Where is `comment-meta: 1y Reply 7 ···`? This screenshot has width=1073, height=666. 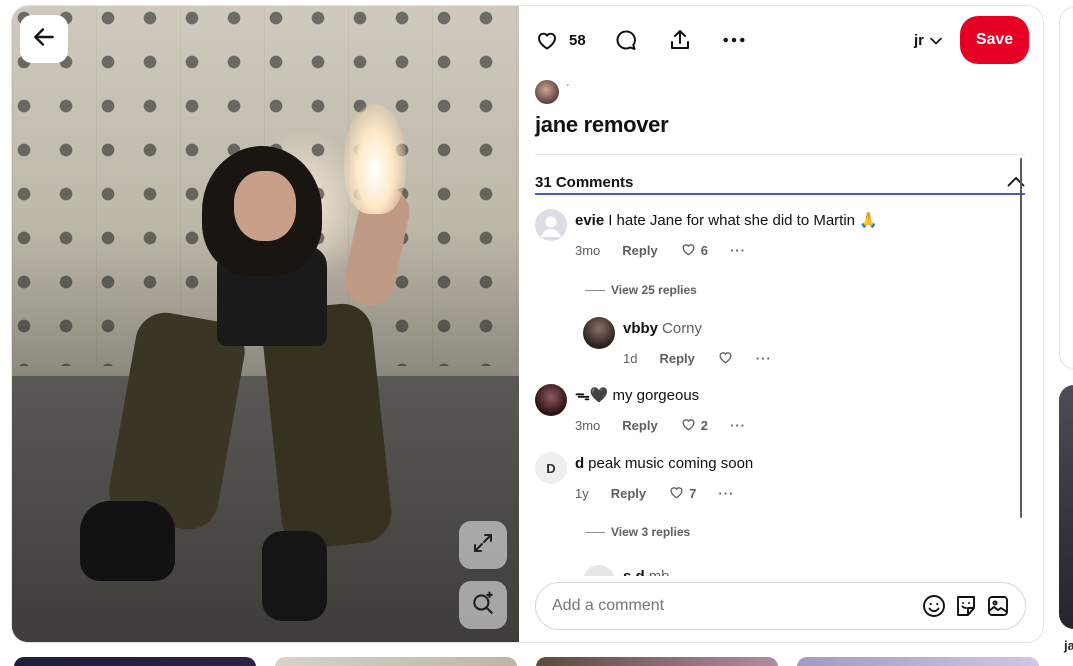
comment-meta: 1y Reply 7 ··· is located at coordinates (654, 493).